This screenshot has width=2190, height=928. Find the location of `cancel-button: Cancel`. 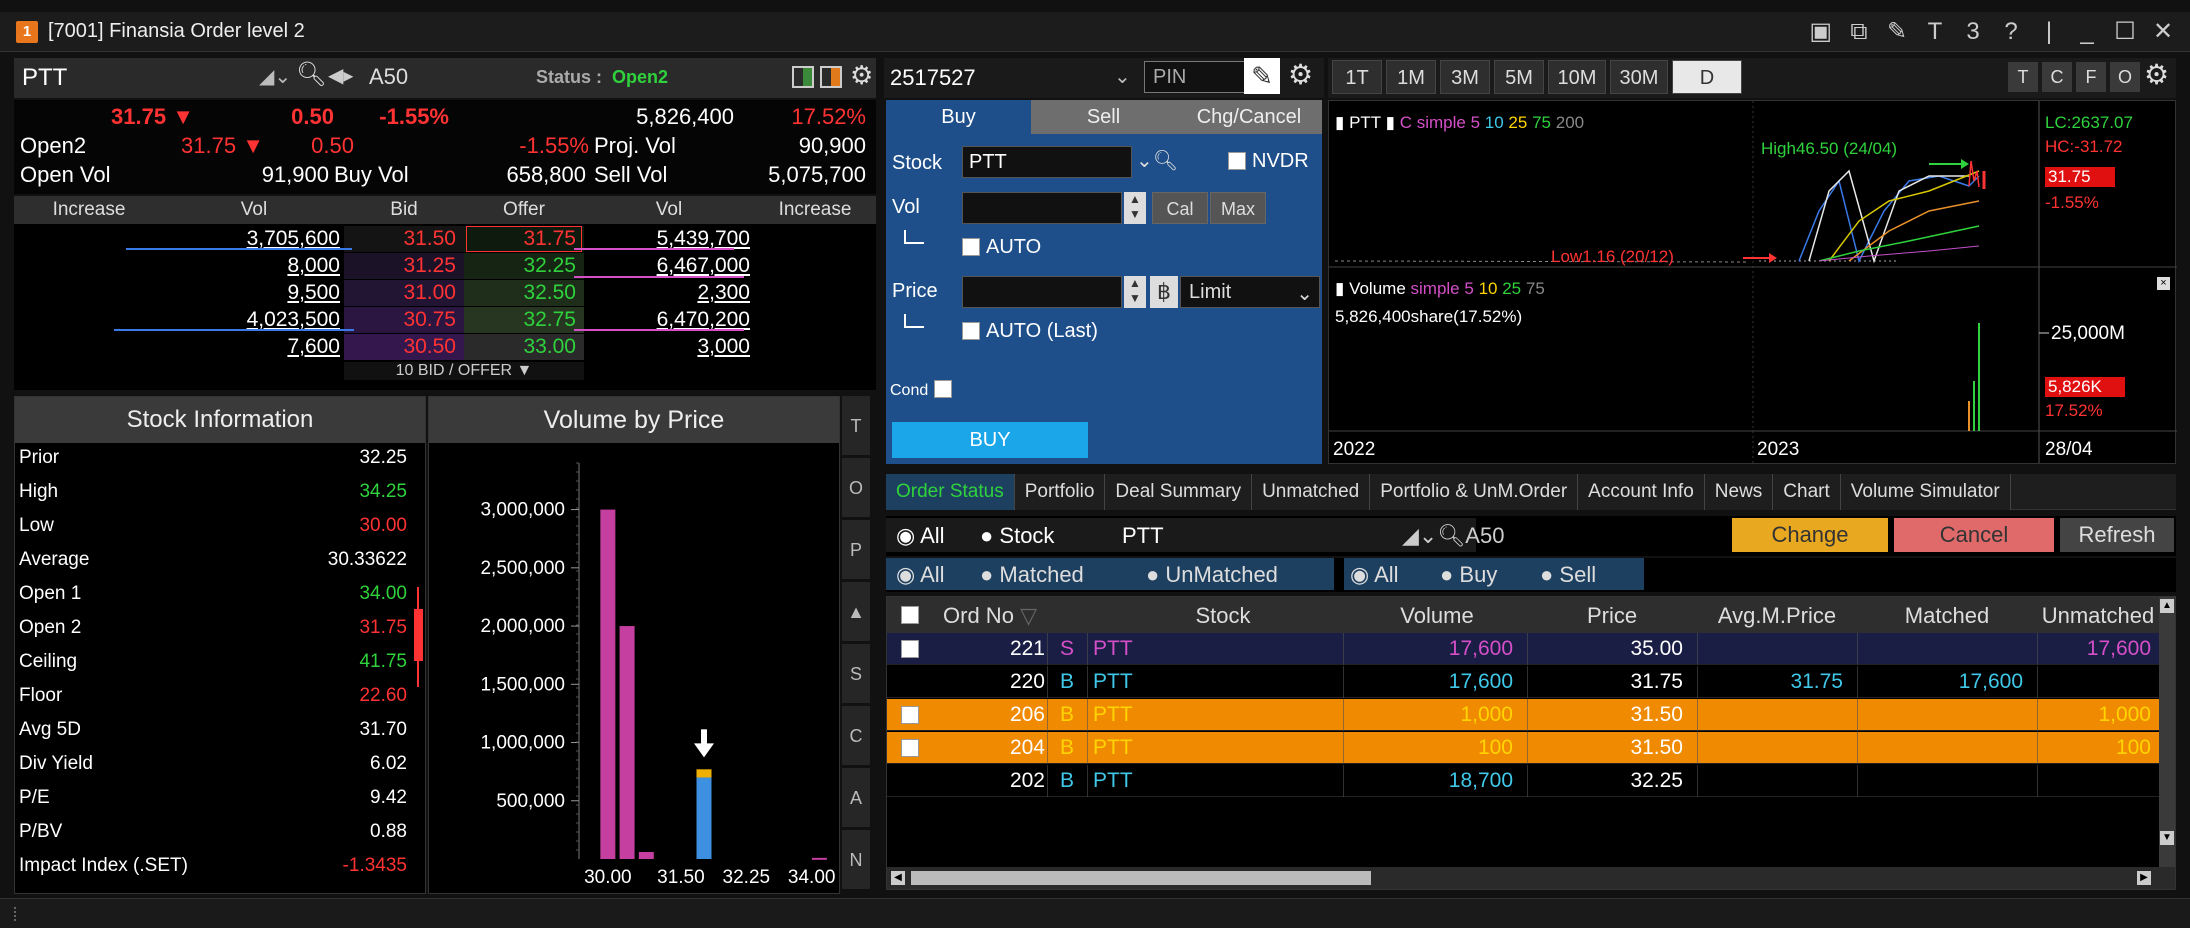

cancel-button: Cancel is located at coordinates (1974, 535).